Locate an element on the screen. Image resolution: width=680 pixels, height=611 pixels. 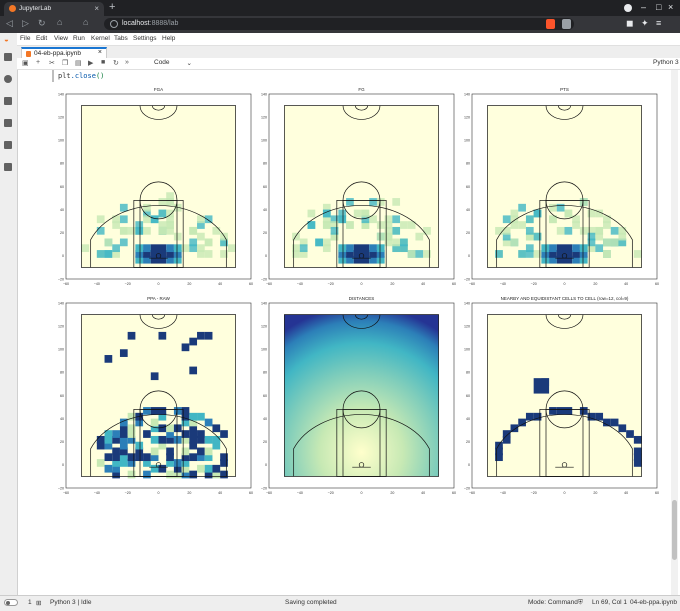
terminal-count: 1 is located at coordinates (30, 602).